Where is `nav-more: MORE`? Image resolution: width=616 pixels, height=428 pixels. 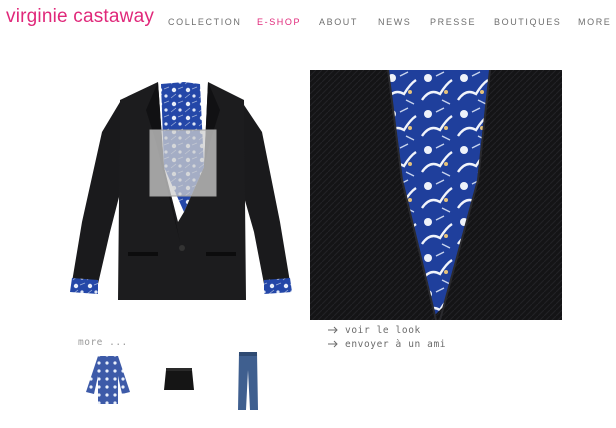 nav-more: MORE is located at coordinates (594, 22).